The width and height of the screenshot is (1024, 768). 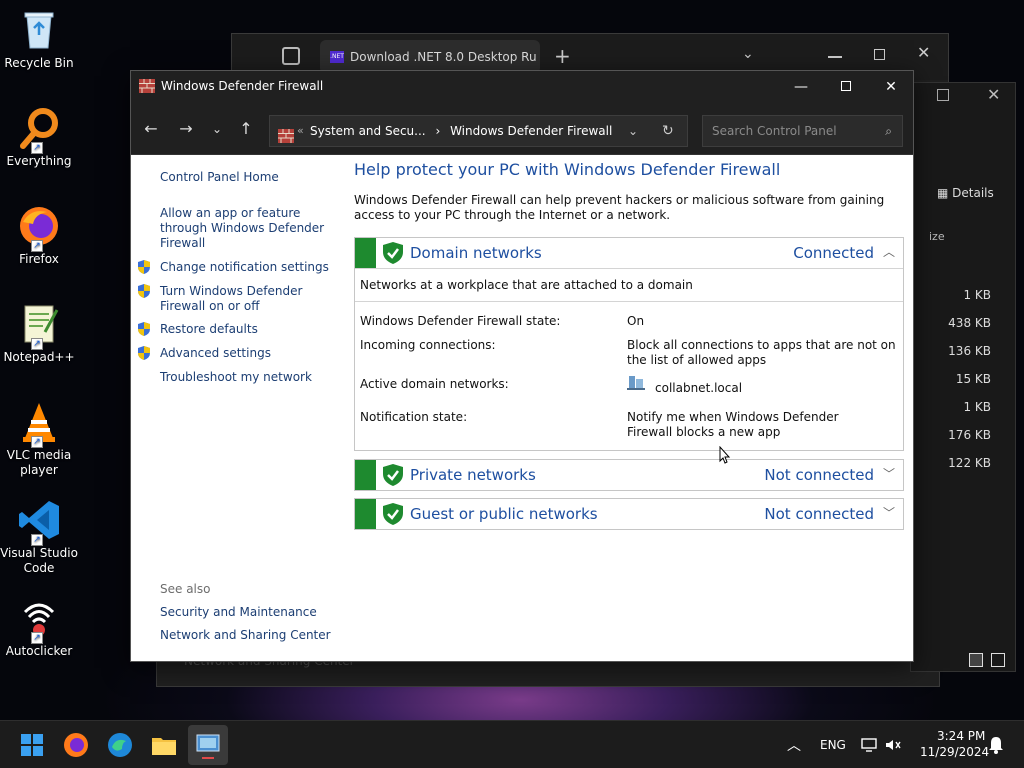 I want to click on breadcrumb-current: Windows Defender Firewall, so click(x=531, y=131).